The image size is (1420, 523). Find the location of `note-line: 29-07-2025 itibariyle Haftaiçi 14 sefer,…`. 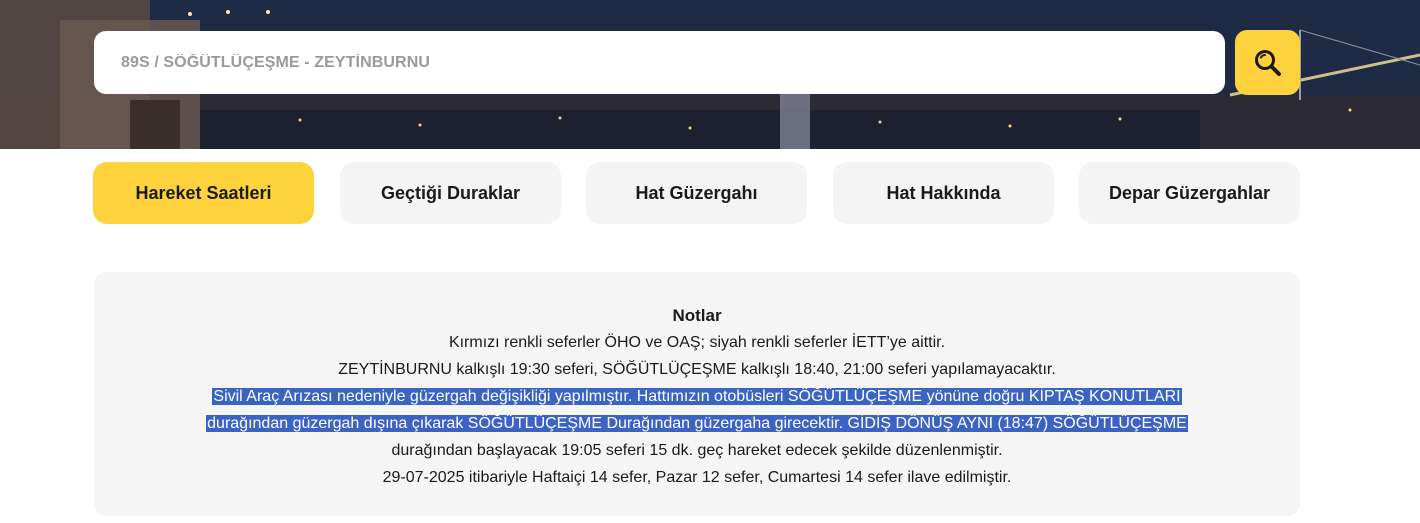

note-line: 29-07-2025 itibariyle Haftaiçi 14 sefer,… is located at coordinates (697, 477).